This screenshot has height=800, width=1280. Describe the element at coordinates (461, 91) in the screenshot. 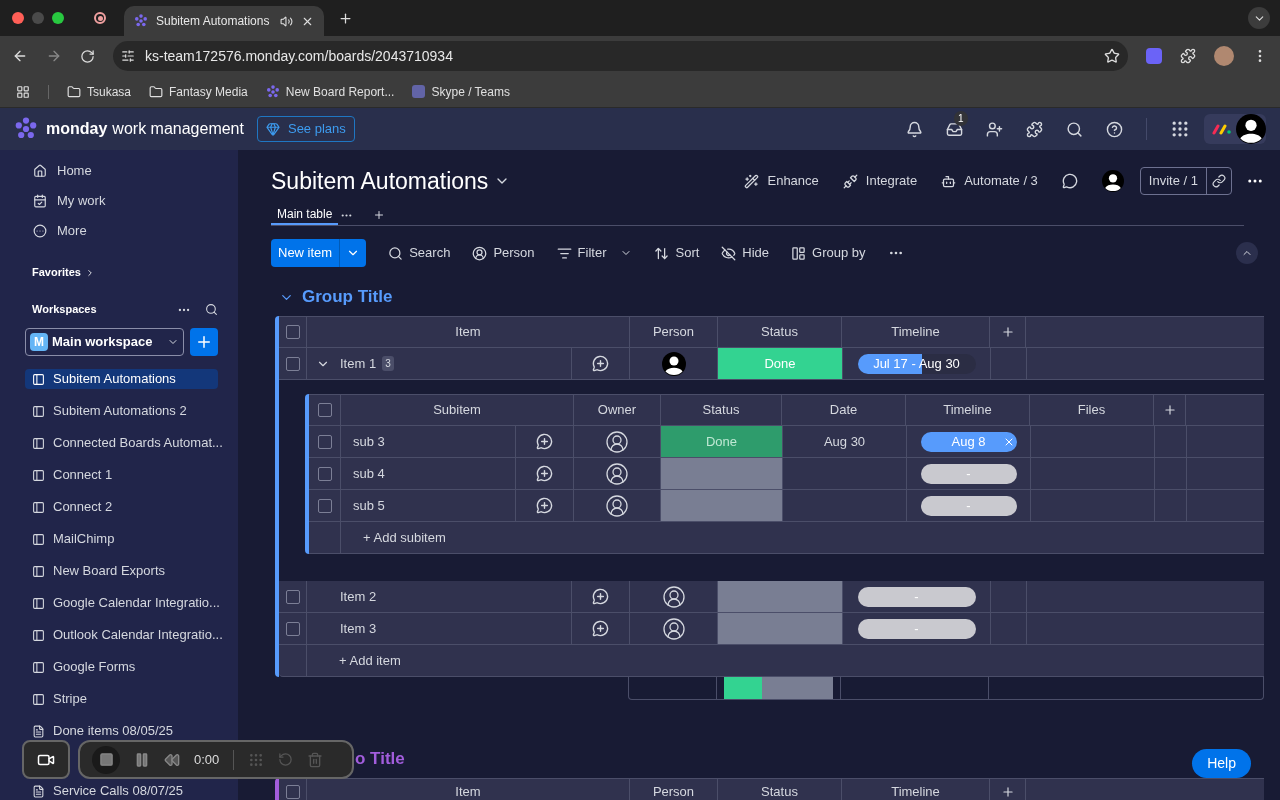

I see `bookmark: Skype / Teams` at that location.